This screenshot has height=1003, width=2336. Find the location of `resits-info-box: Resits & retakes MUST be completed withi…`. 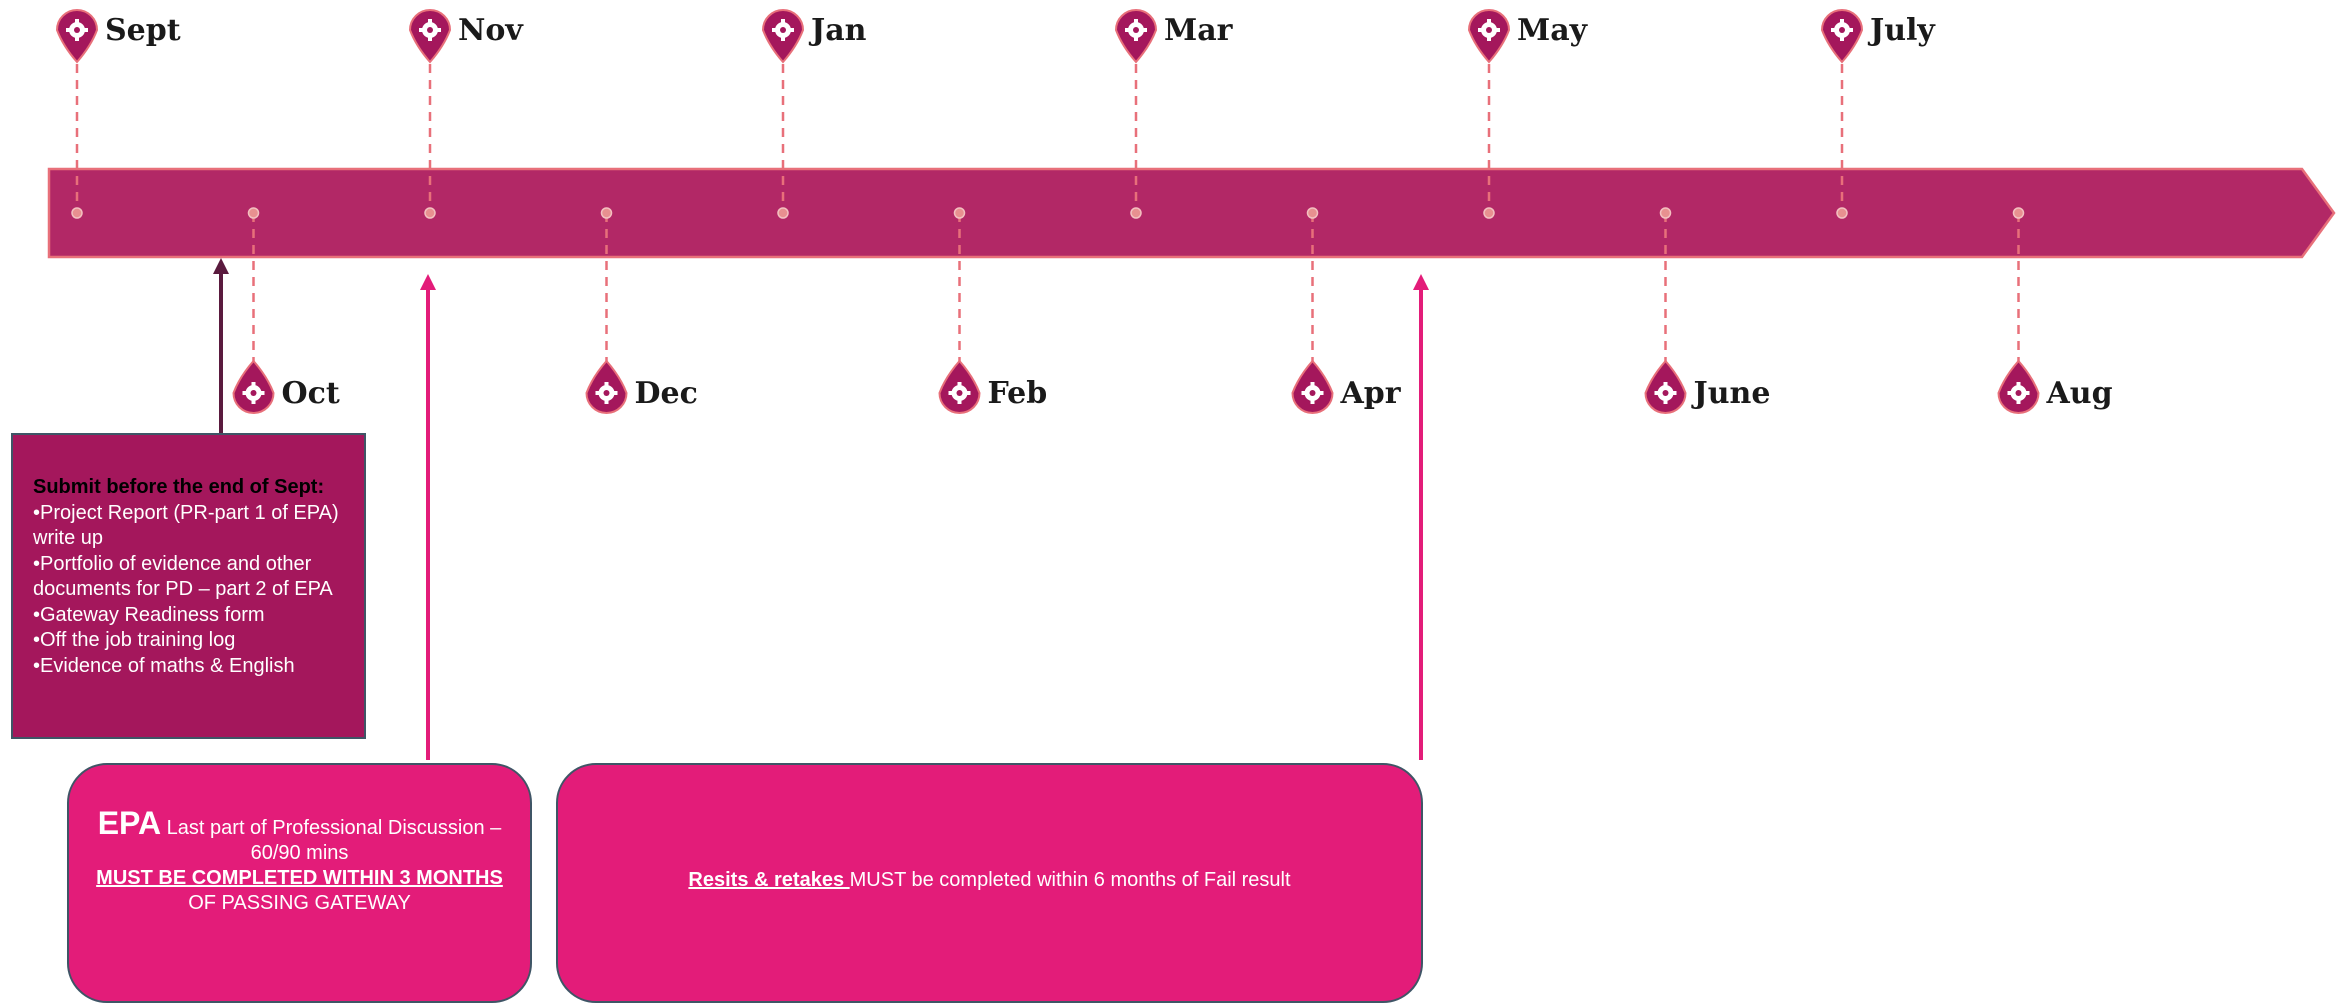

resits-info-box: Resits & retakes MUST be completed withi… is located at coordinates (989, 883).